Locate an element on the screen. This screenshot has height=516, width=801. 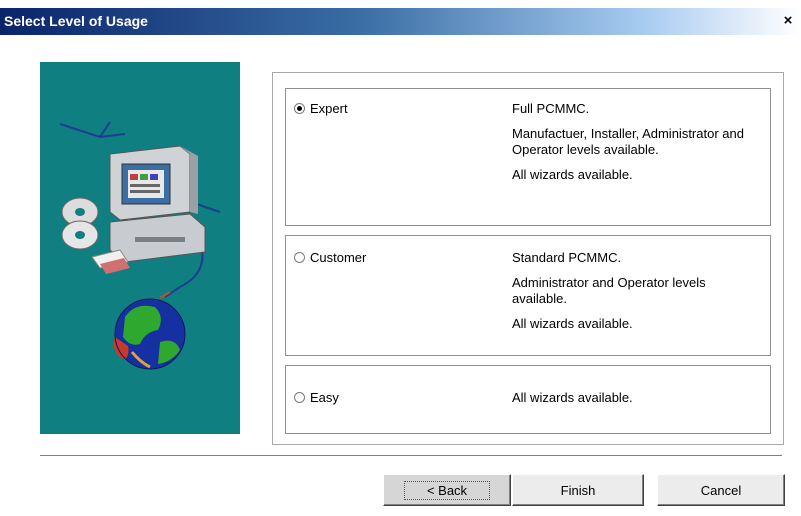
back-button: < Back is located at coordinates (447, 490).